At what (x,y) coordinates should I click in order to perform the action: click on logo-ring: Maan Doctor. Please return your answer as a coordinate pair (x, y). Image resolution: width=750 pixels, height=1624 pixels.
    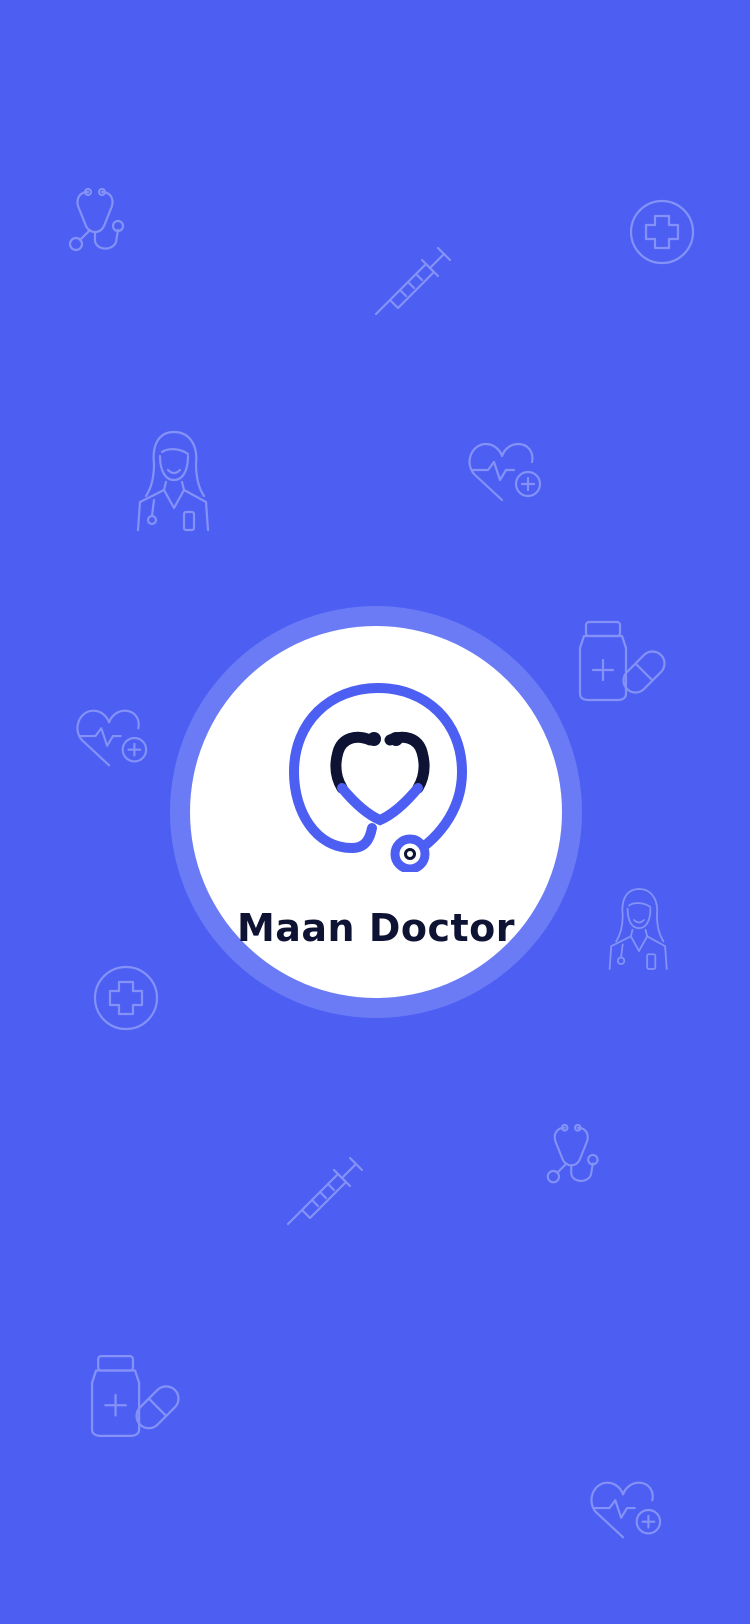
    Looking at the image, I should click on (376, 812).